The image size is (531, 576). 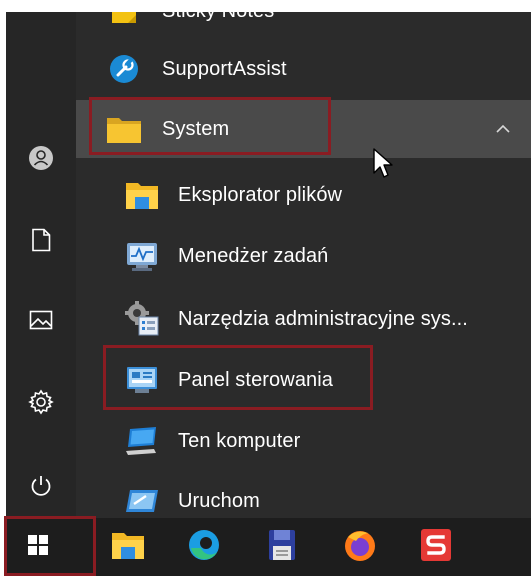 I want to click on this-pc-icon, so click(x=142, y=441).